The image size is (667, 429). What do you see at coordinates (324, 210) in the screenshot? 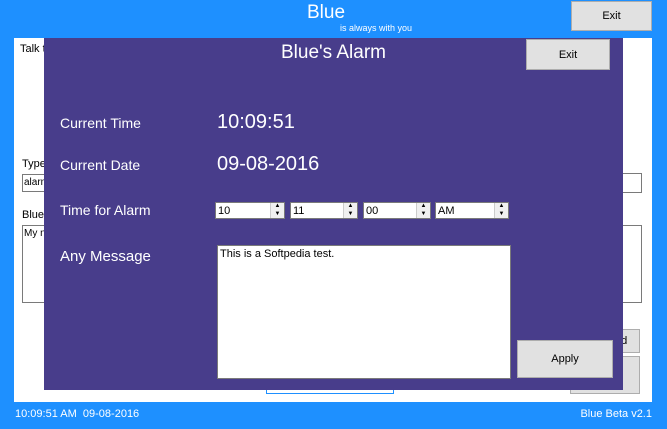
I see `alarm-minute-spinner: 11 ▲ ▼` at bounding box center [324, 210].